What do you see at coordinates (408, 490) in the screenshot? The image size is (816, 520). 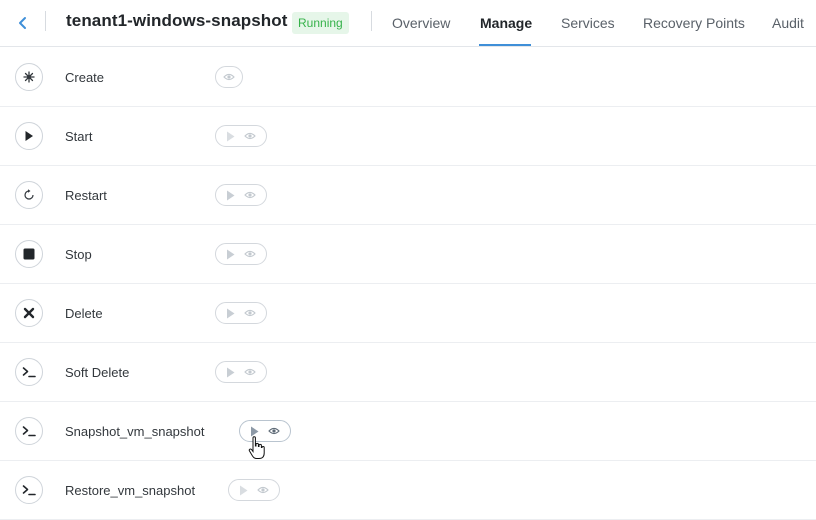 I see `action-row-restore-vm-snapshot: Restore_vm_snapshot` at bounding box center [408, 490].